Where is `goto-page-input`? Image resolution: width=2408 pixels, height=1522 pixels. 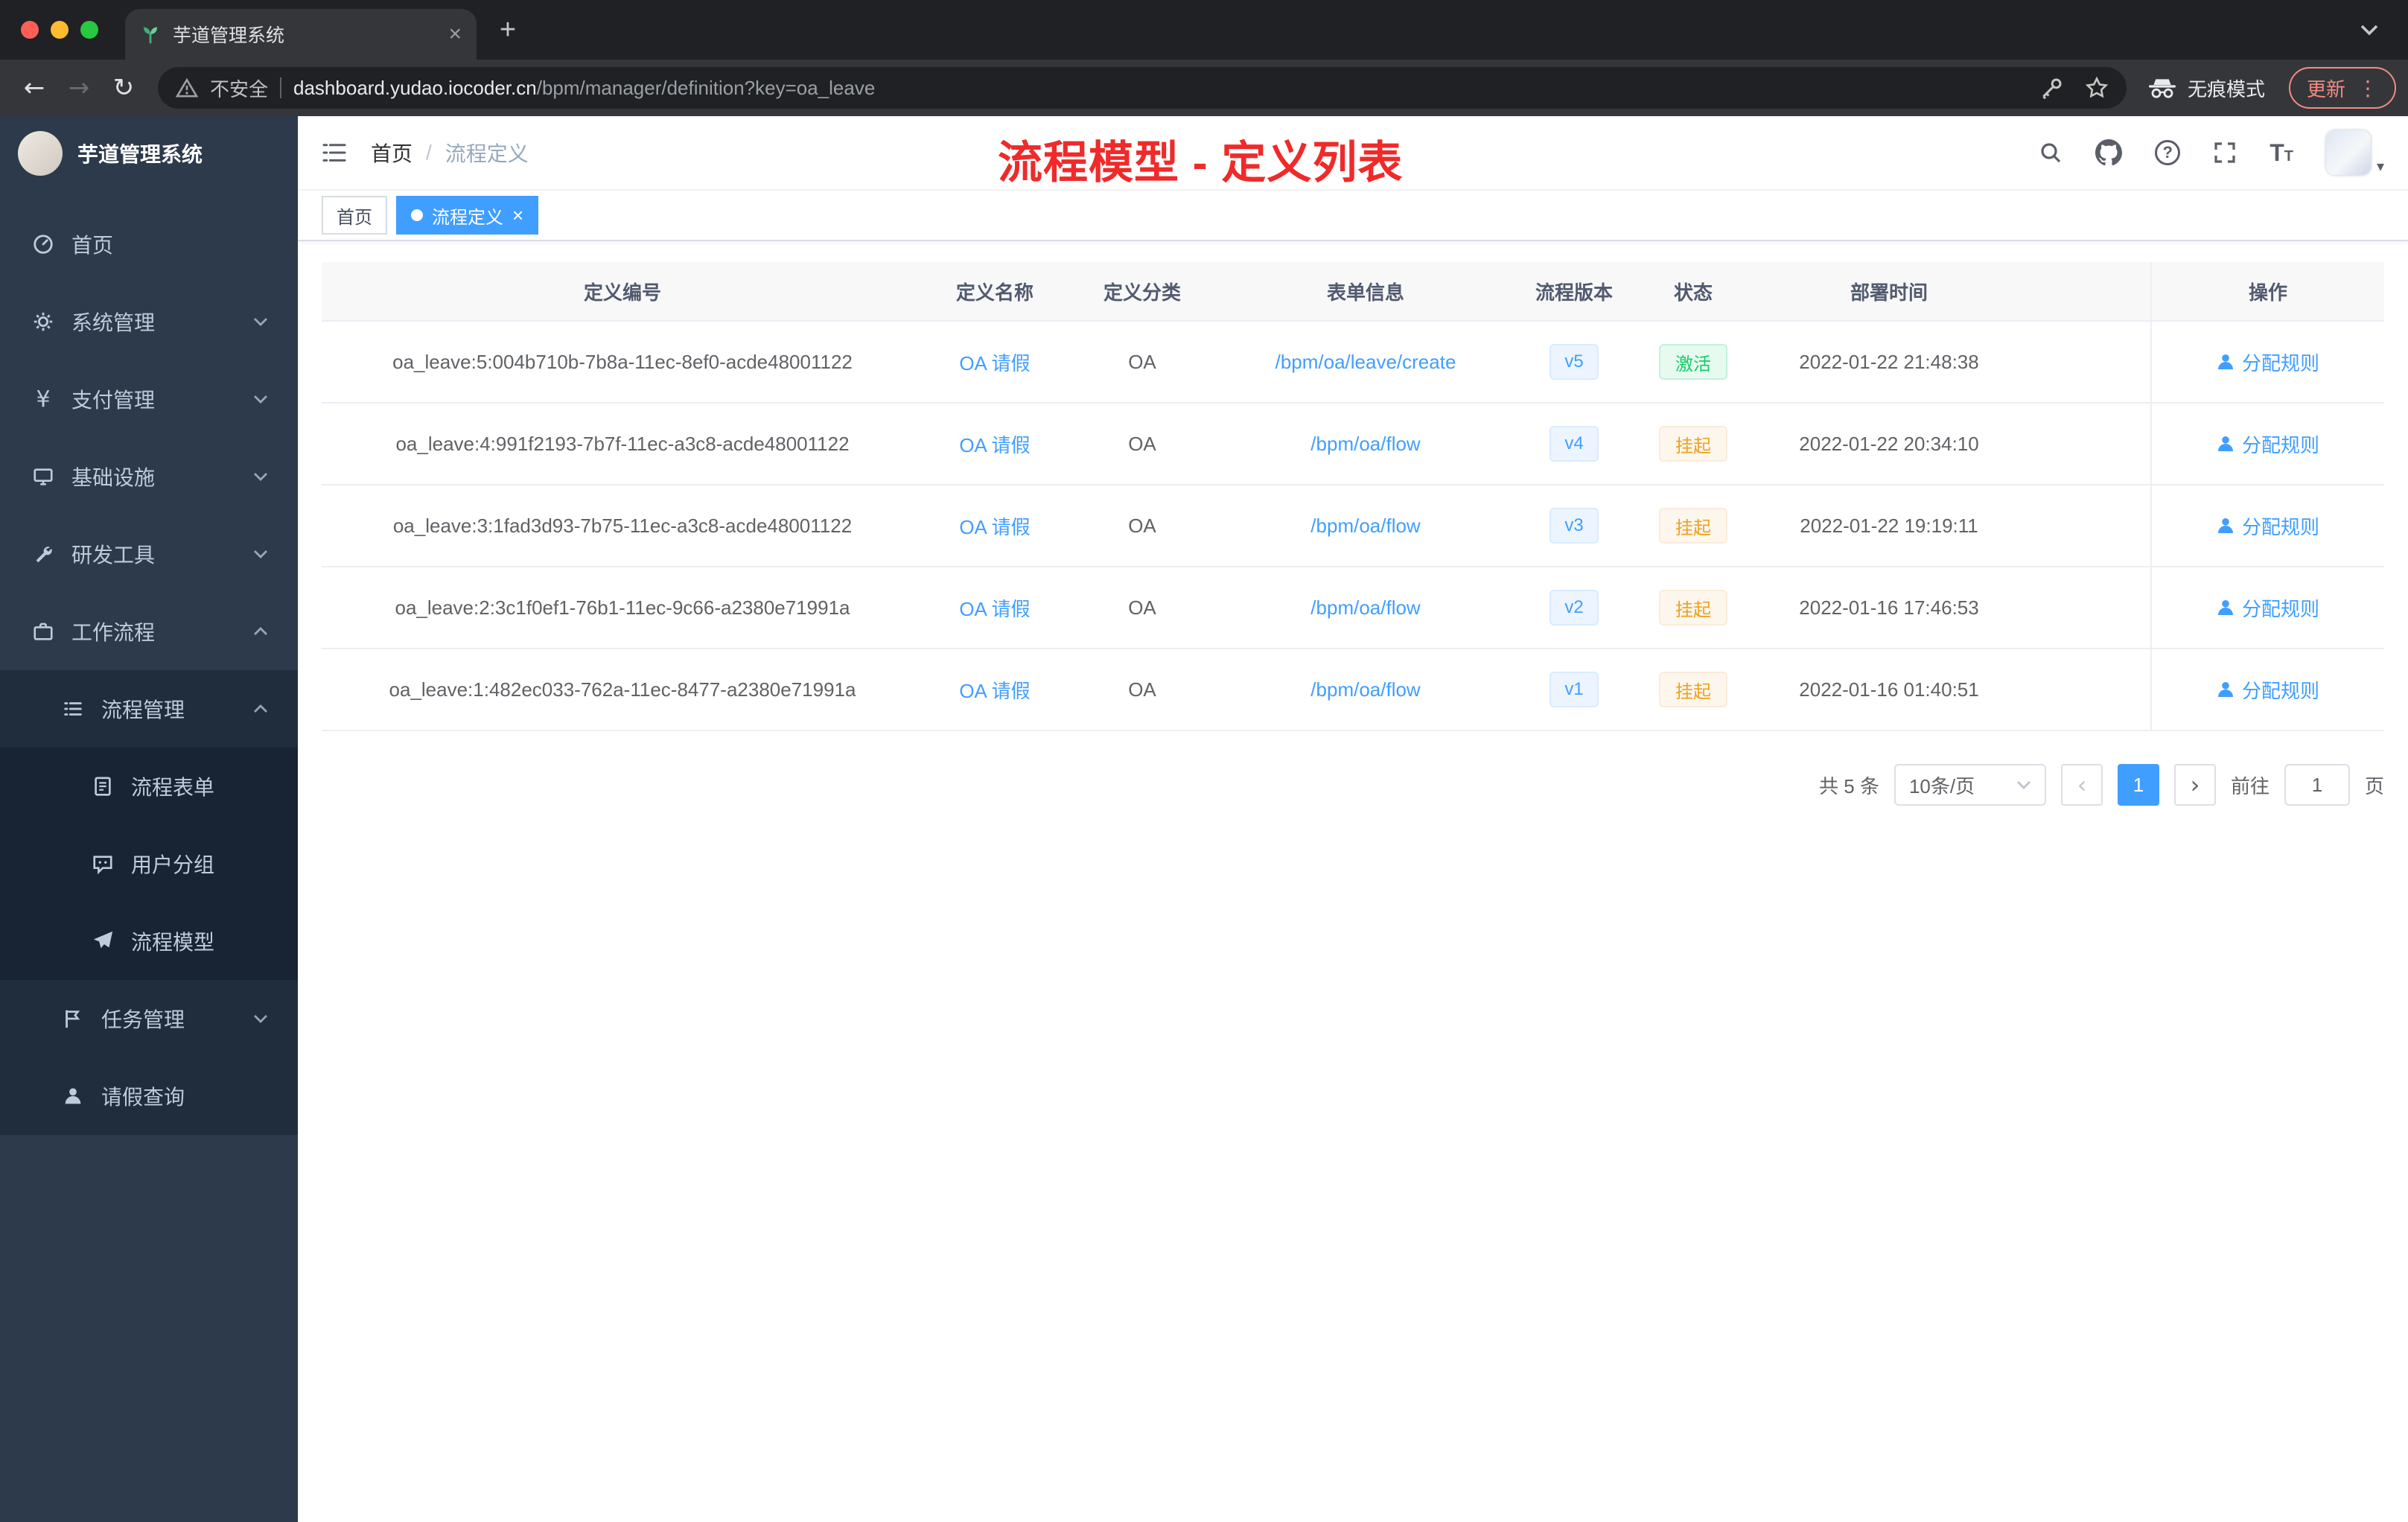 goto-page-input is located at coordinates (2317, 785).